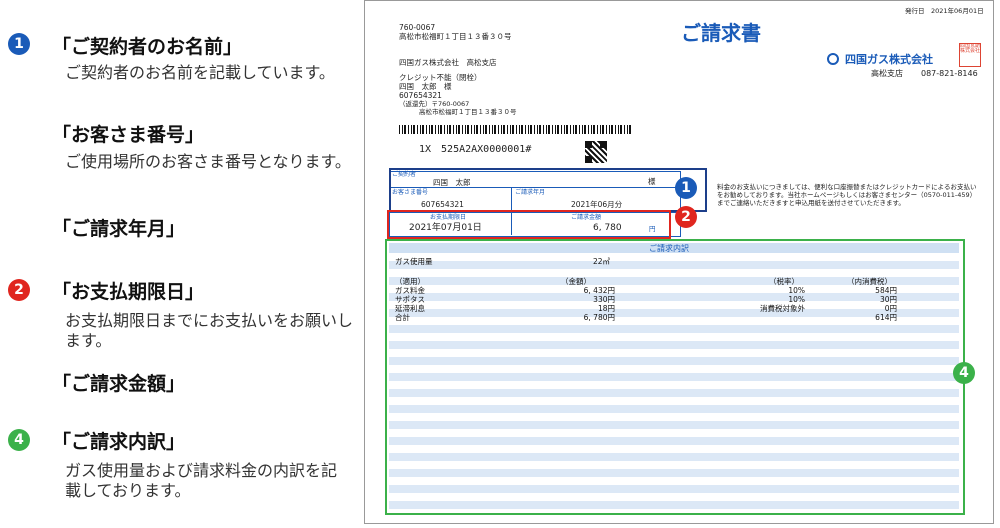 This screenshot has height=528, width=1000. I want to click on legend-breakdown-desc: ガス使用量および請求料金の内訳を記載しております。, so click(201, 480).